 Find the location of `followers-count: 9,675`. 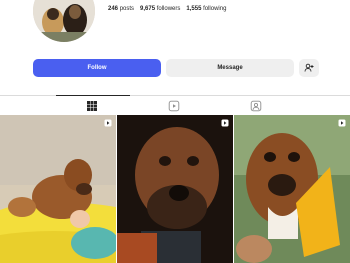

followers-count: 9,675 is located at coordinates (148, 9).